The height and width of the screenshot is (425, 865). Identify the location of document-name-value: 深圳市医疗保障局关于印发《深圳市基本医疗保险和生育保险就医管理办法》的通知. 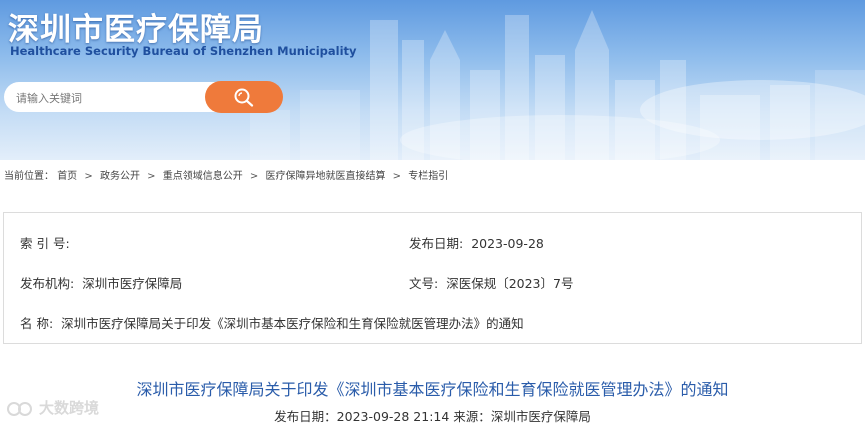
(292, 323).